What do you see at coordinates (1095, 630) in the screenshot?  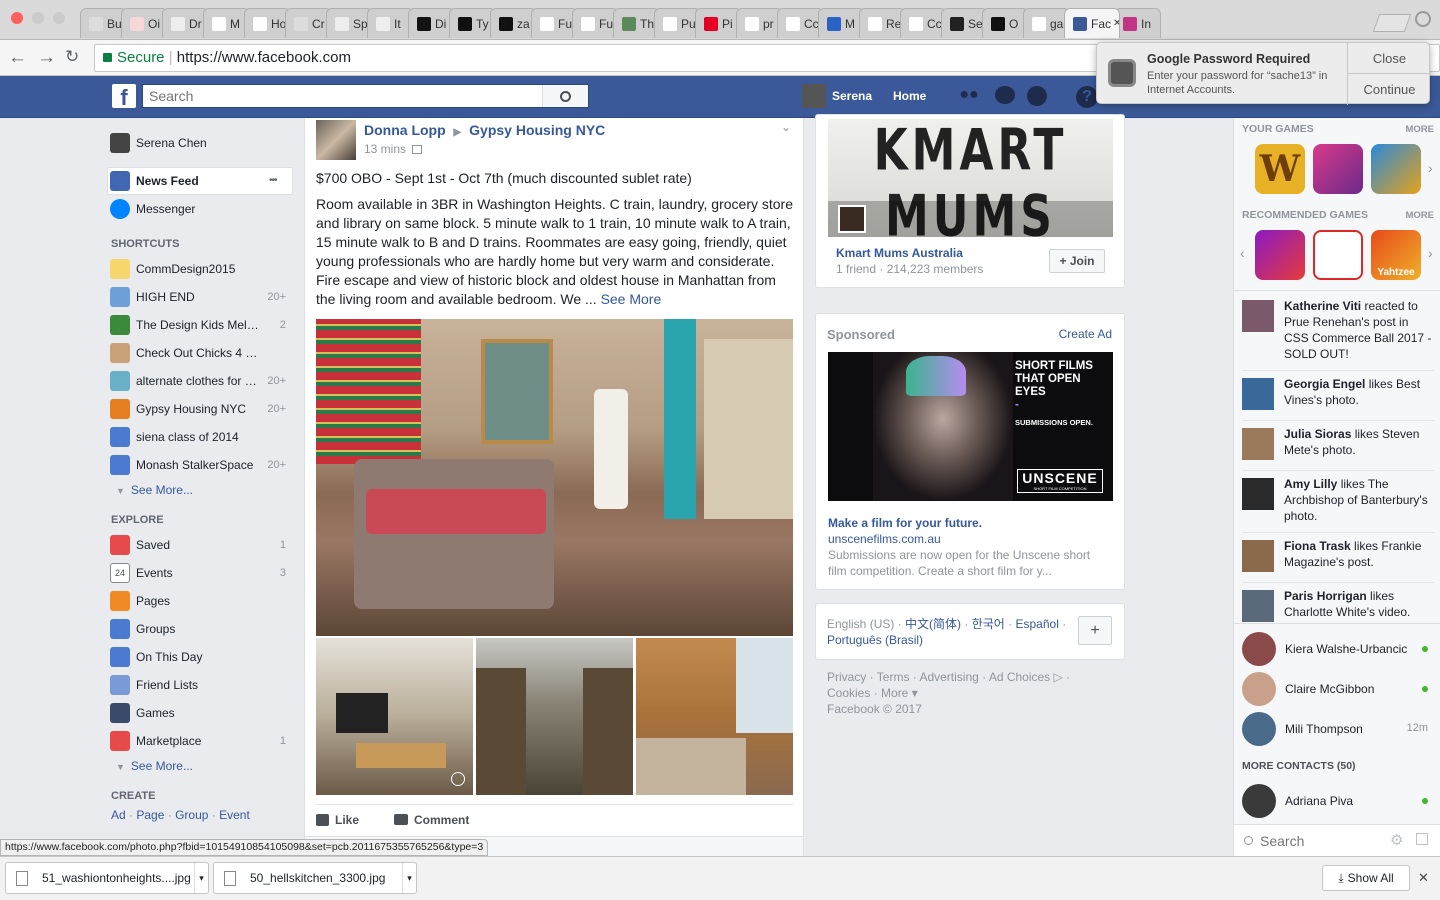 I see `add-language-button: +` at bounding box center [1095, 630].